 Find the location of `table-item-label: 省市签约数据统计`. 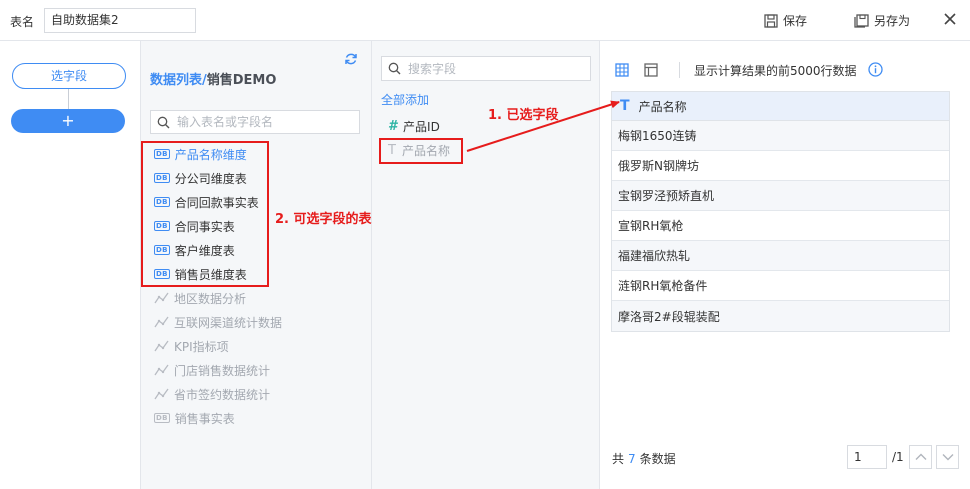

table-item-label: 省市签约数据统计 is located at coordinates (222, 394).